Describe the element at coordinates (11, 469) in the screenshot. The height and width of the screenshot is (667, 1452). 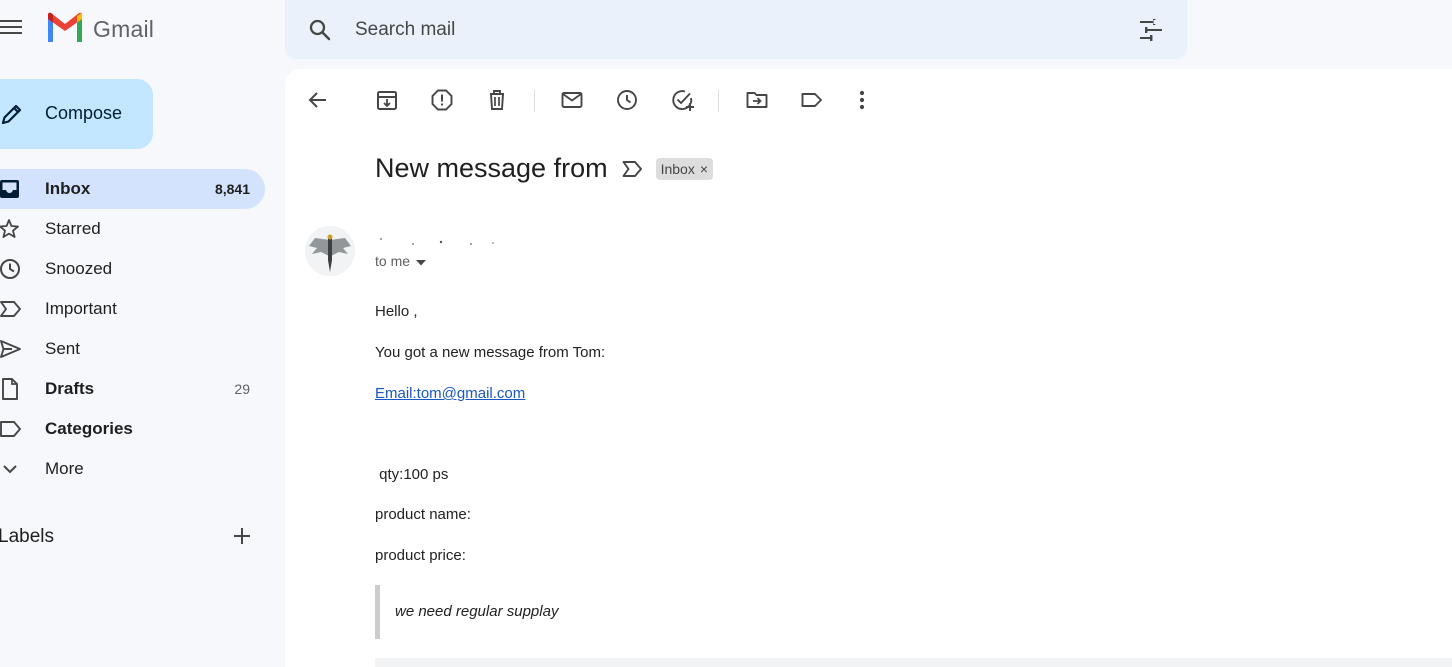
I see `chevron-down-icon` at that location.